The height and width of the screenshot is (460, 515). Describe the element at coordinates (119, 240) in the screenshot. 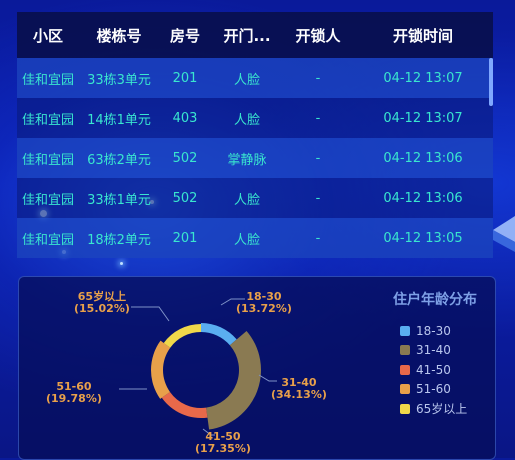

I see `cell-building: 18栋2单元` at that location.